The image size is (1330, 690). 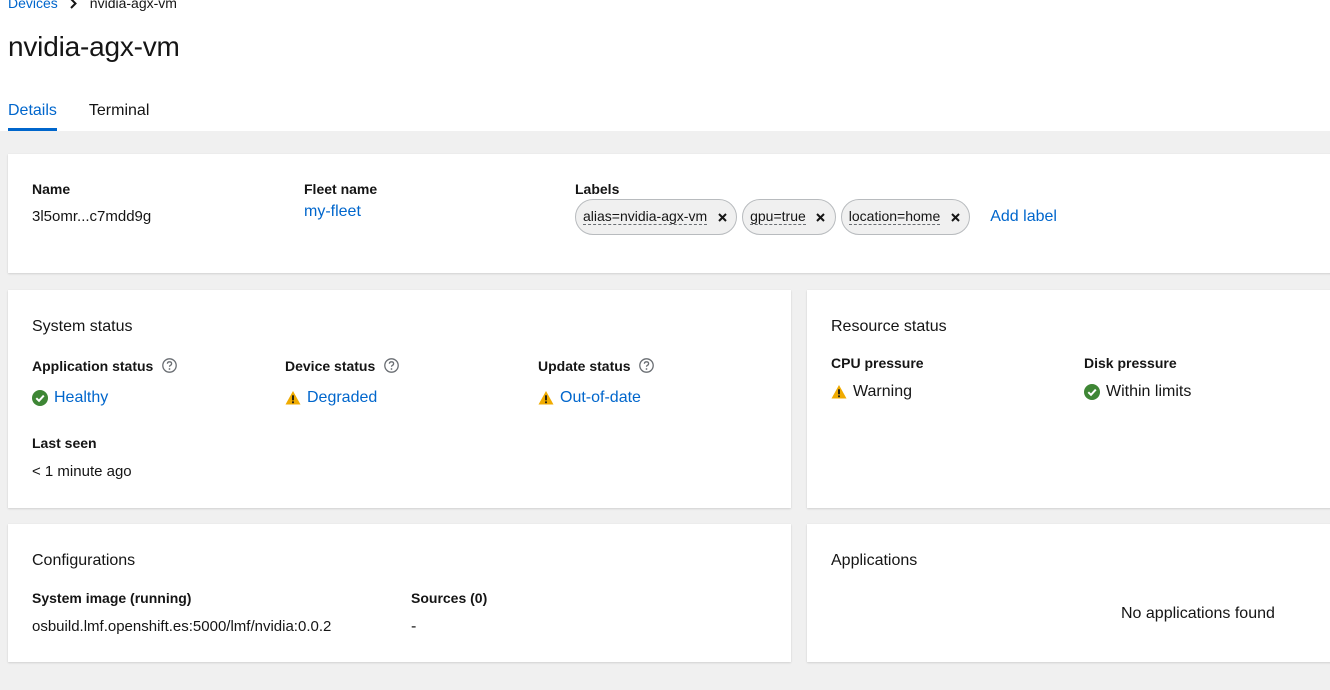 What do you see at coordinates (82, 471) in the screenshot?
I see `last-seen-value: < 1 minute ago` at bounding box center [82, 471].